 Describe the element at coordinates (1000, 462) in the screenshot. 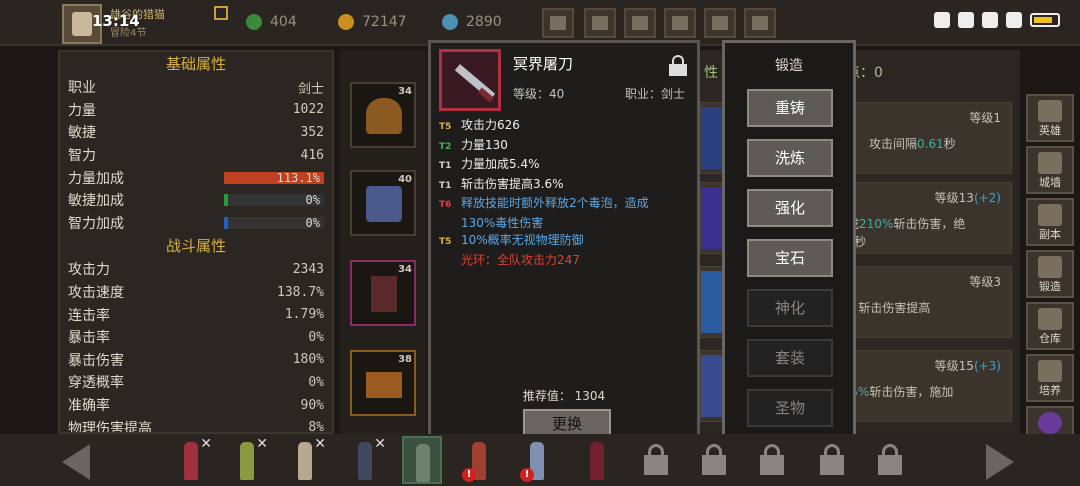

I see `next-arrow-icon` at that location.